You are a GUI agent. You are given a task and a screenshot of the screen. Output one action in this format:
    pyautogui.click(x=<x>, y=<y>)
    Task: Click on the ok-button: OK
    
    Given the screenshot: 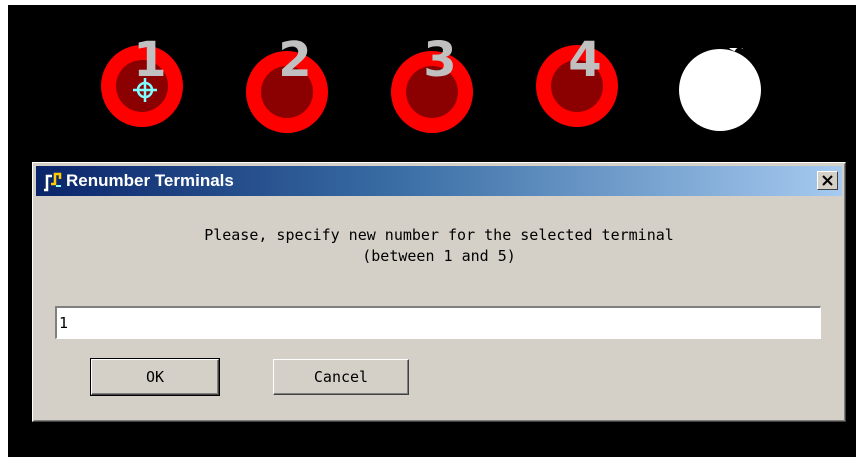 What is the action you would take?
    pyautogui.click(x=155, y=377)
    